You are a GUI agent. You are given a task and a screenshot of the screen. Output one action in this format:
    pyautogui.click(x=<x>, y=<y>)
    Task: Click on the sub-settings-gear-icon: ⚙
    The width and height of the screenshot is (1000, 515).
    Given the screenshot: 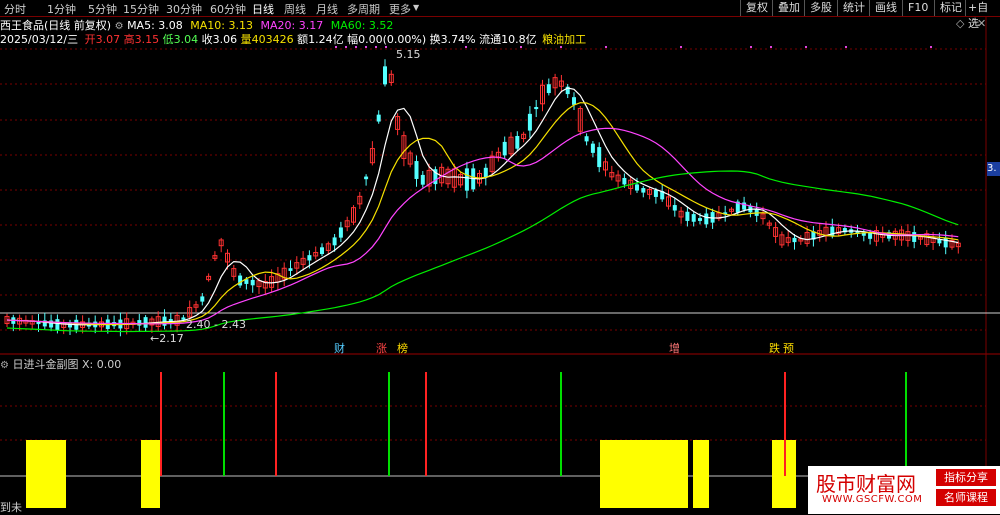 What is the action you would take?
    pyautogui.click(x=4, y=365)
    